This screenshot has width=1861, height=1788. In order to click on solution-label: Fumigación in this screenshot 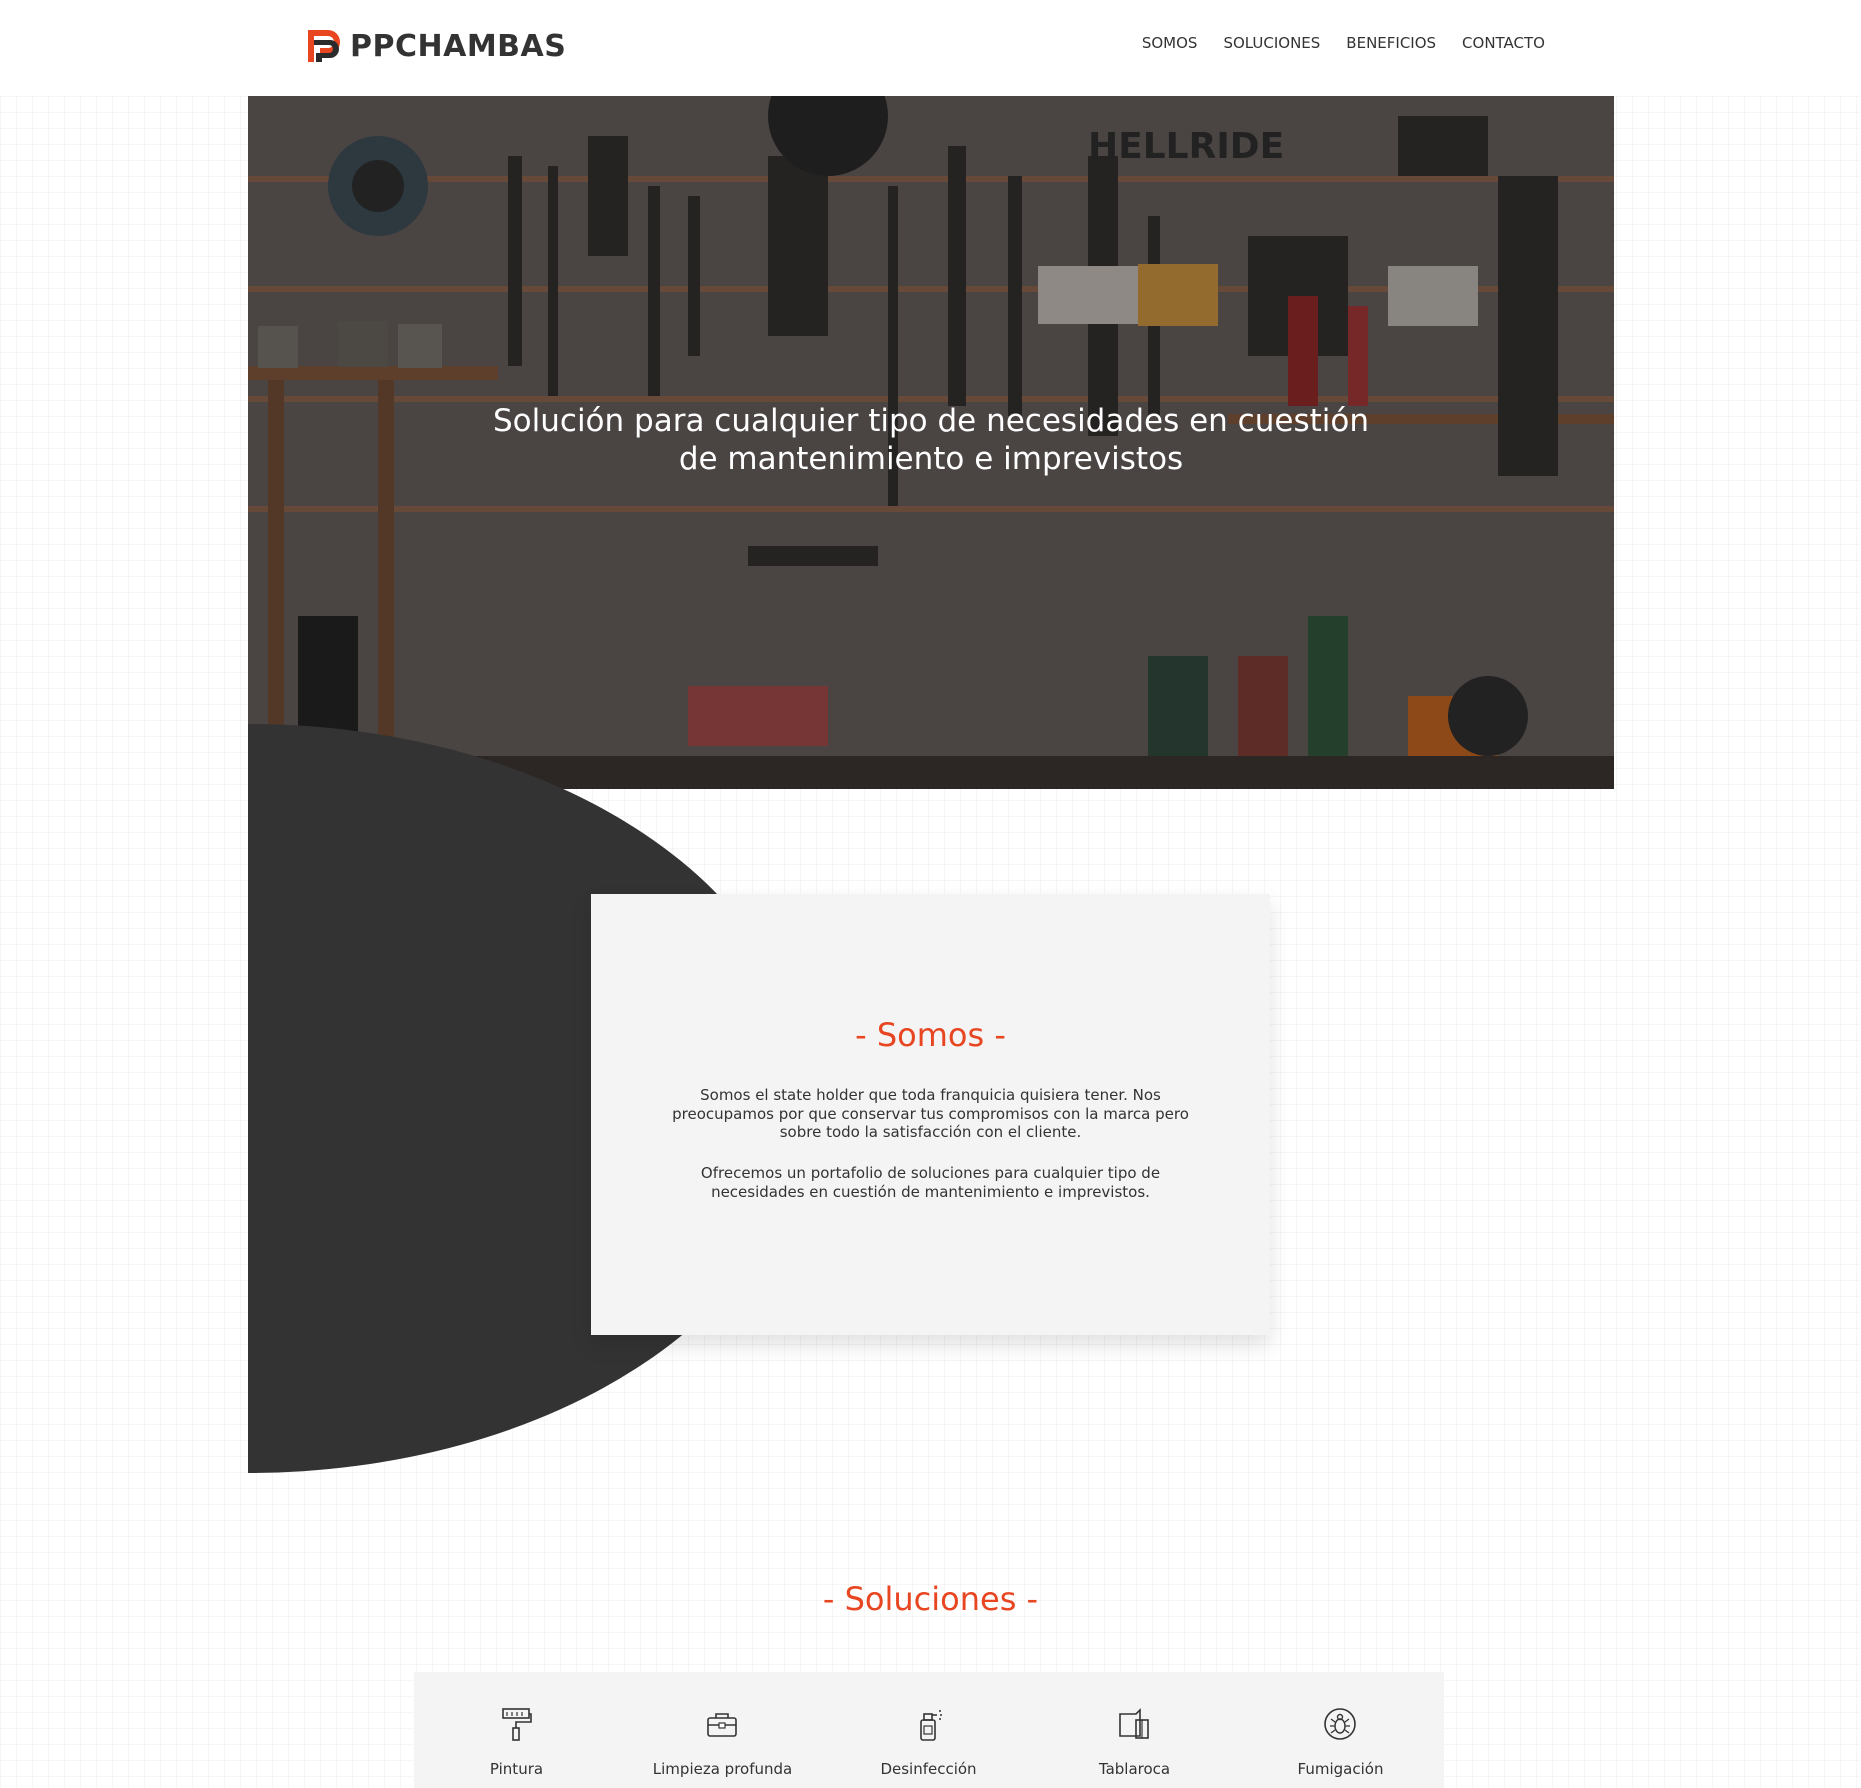, I will do `click(1340, 1769)`.